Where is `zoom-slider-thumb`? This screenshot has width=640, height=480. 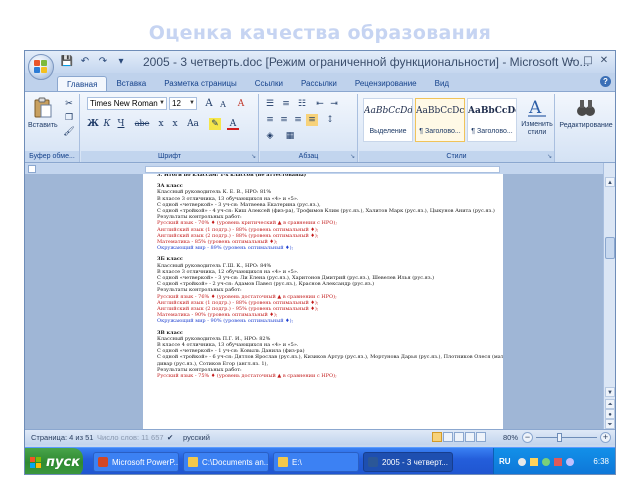 zoom-slider-thumb is located at coordinates (559, 437).